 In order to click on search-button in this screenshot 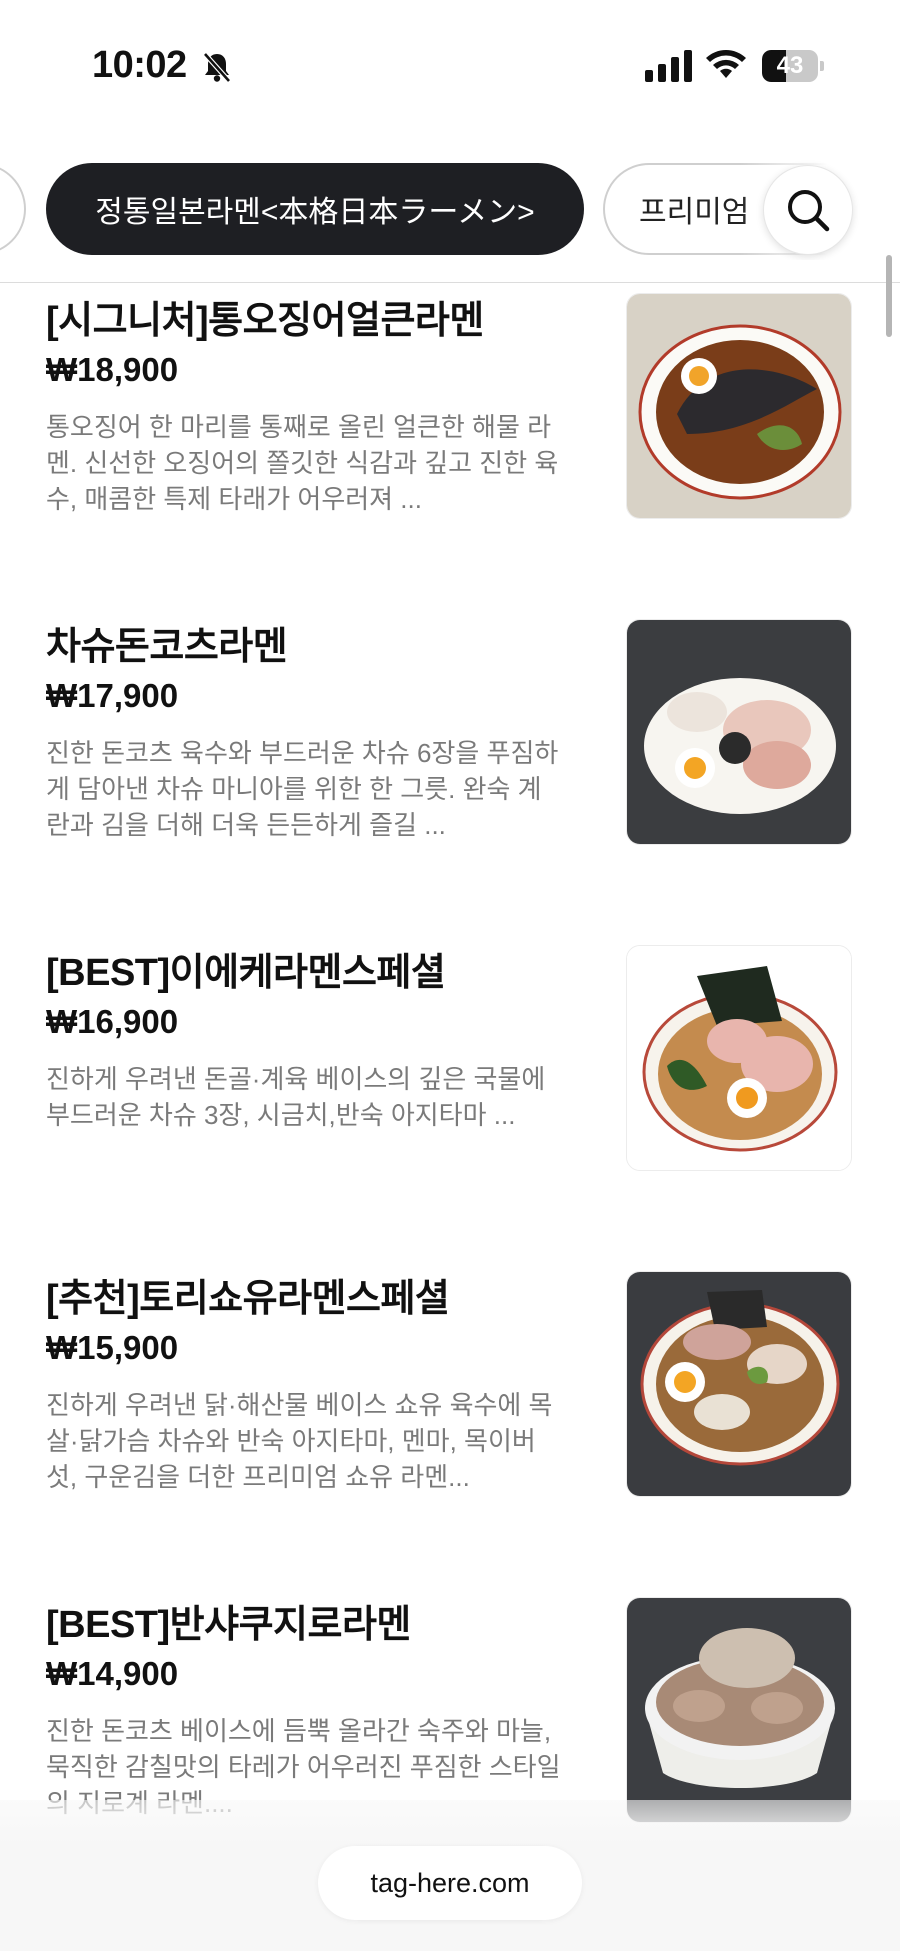, I will do `click(808, 210)`.